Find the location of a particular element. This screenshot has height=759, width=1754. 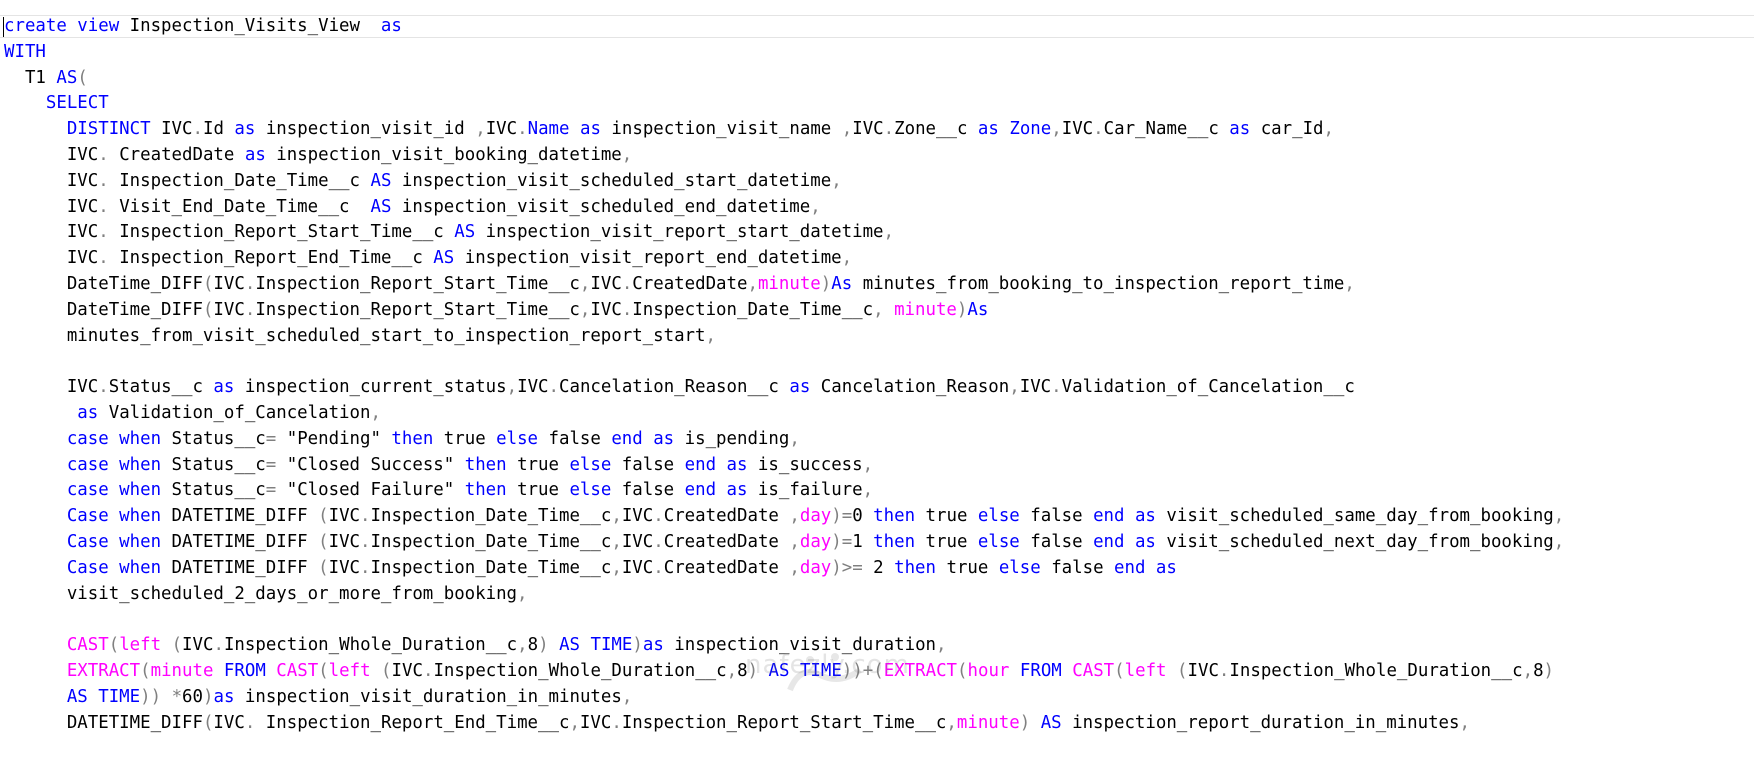

code-token: 2 is located at coordinates (878, 567).